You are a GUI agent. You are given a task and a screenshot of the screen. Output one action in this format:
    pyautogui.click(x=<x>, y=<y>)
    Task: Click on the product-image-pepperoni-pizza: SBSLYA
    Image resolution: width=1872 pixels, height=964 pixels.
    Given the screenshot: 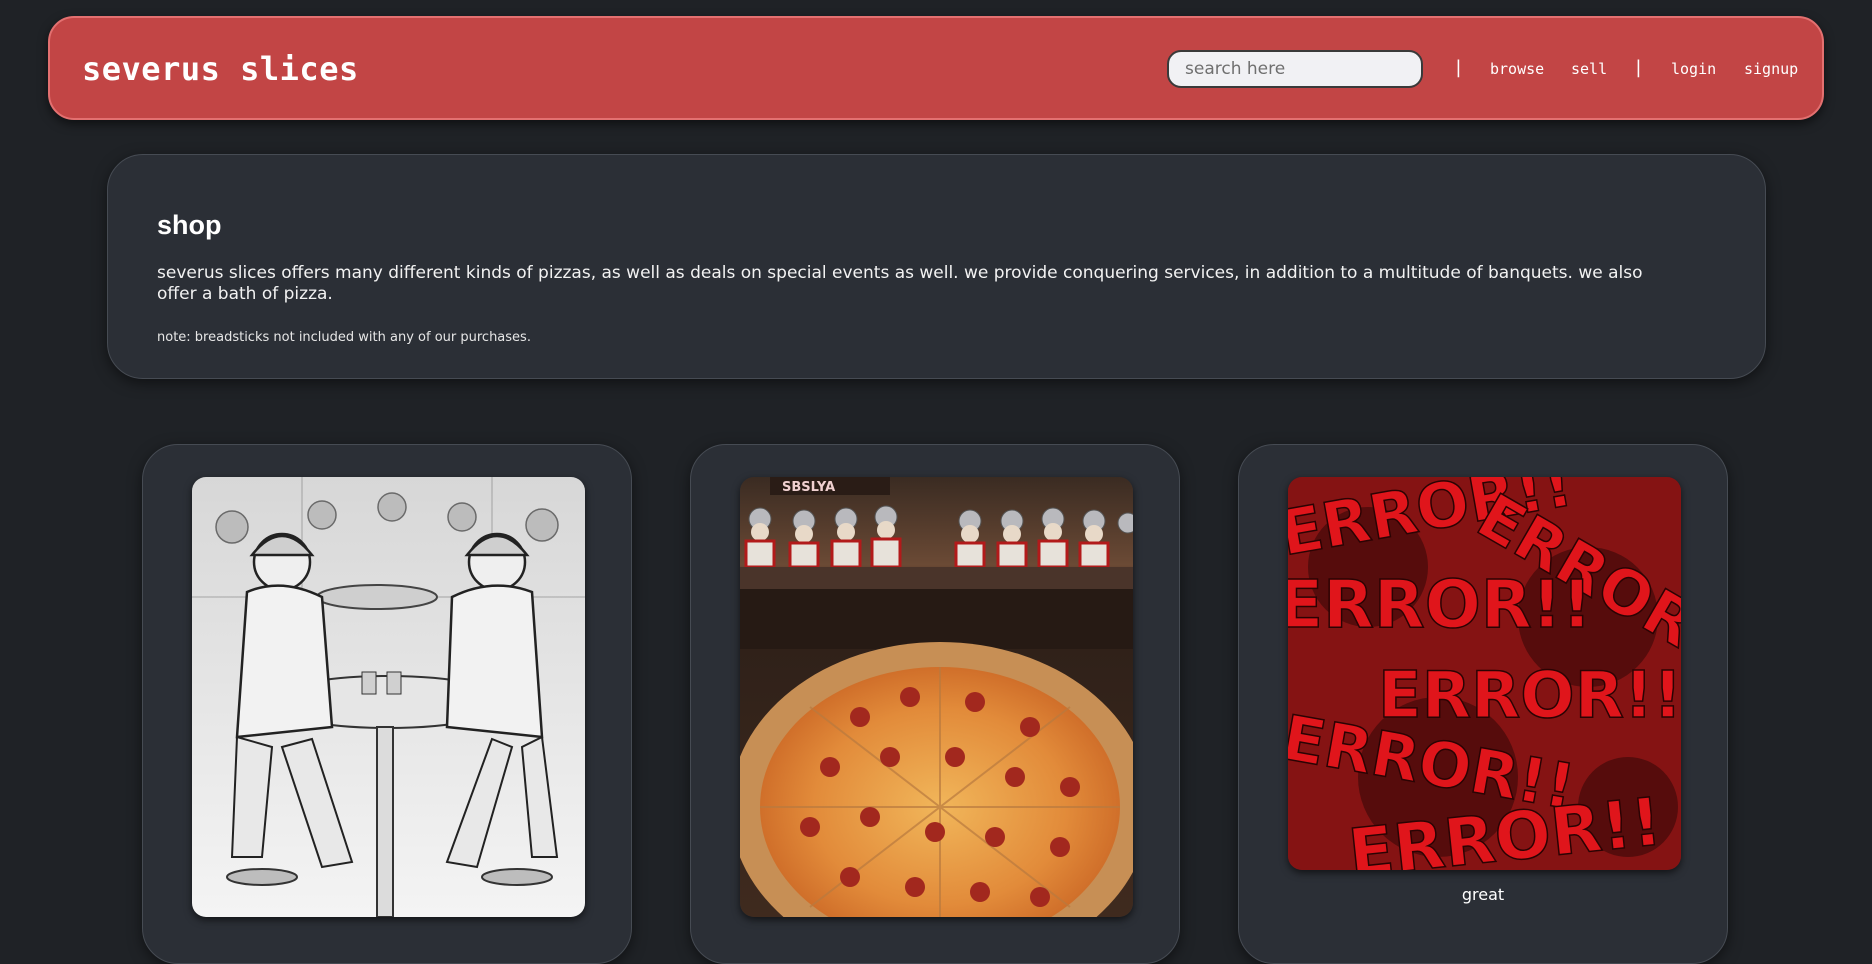 What is the action you would take?
    pyautogui.click(x=936, y=697)
    